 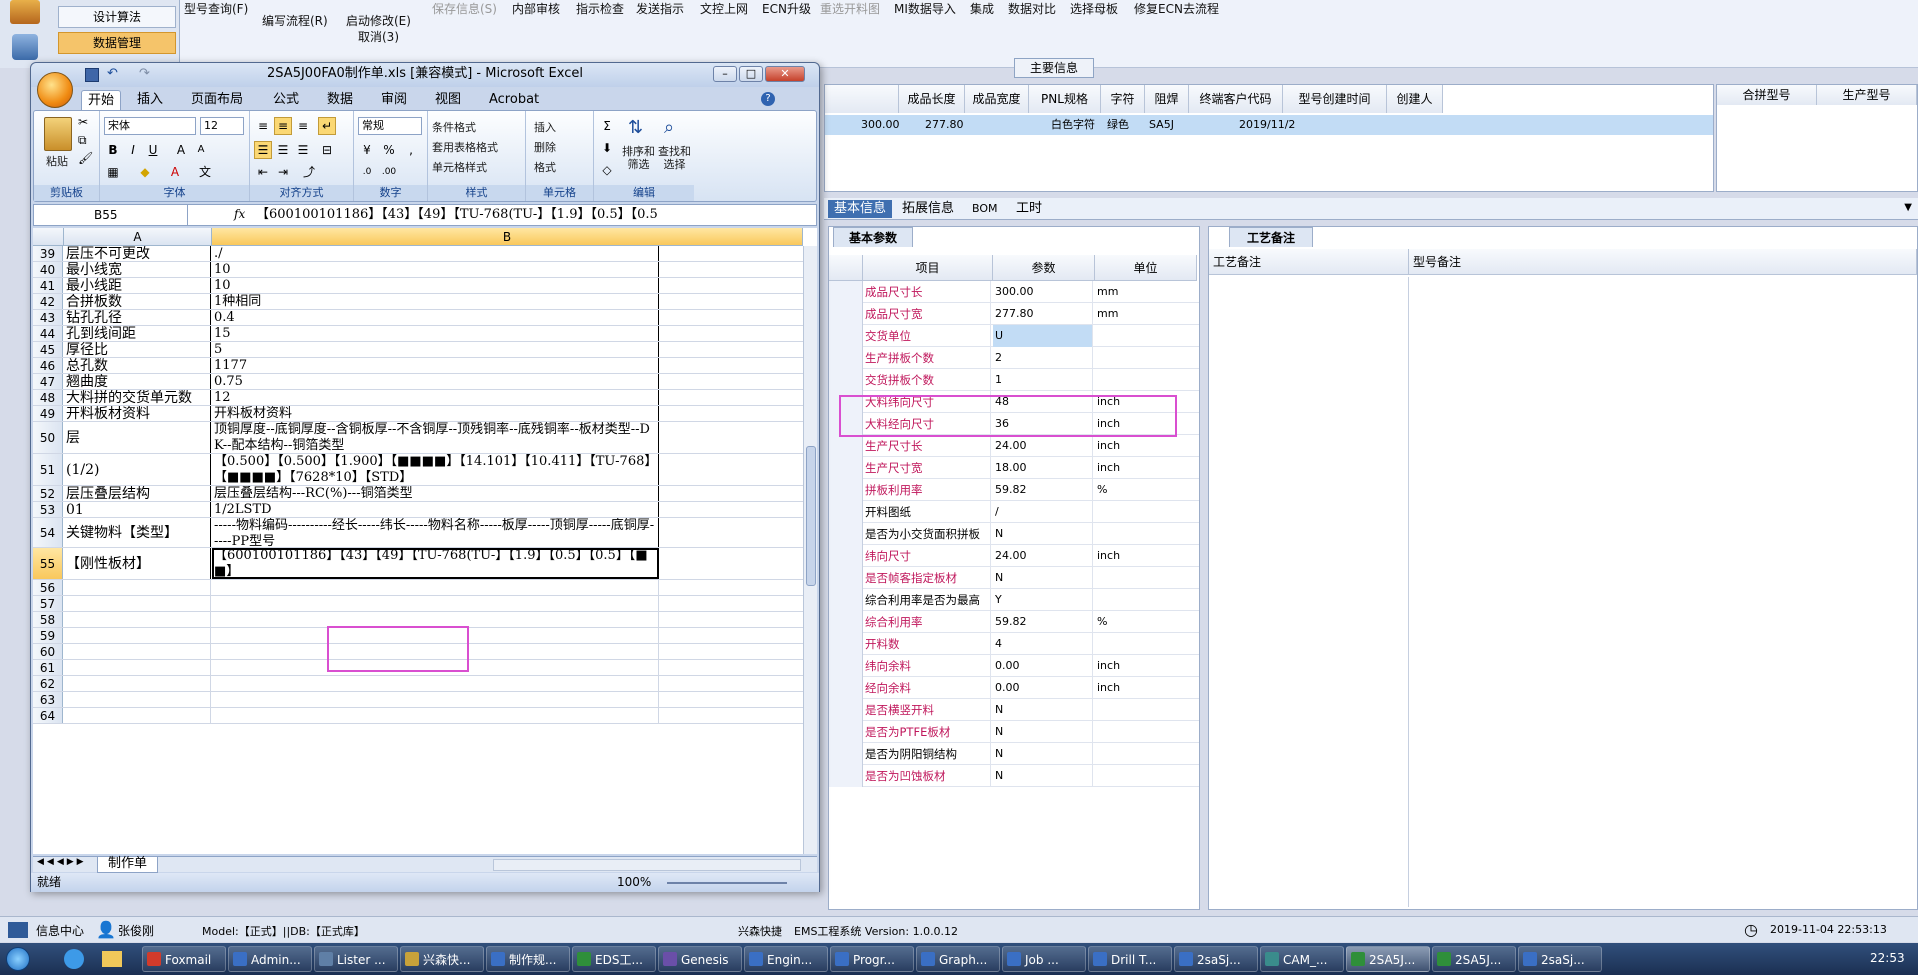 I want to click on align-bottom-icon: ≡, so click(x=303, y=126).